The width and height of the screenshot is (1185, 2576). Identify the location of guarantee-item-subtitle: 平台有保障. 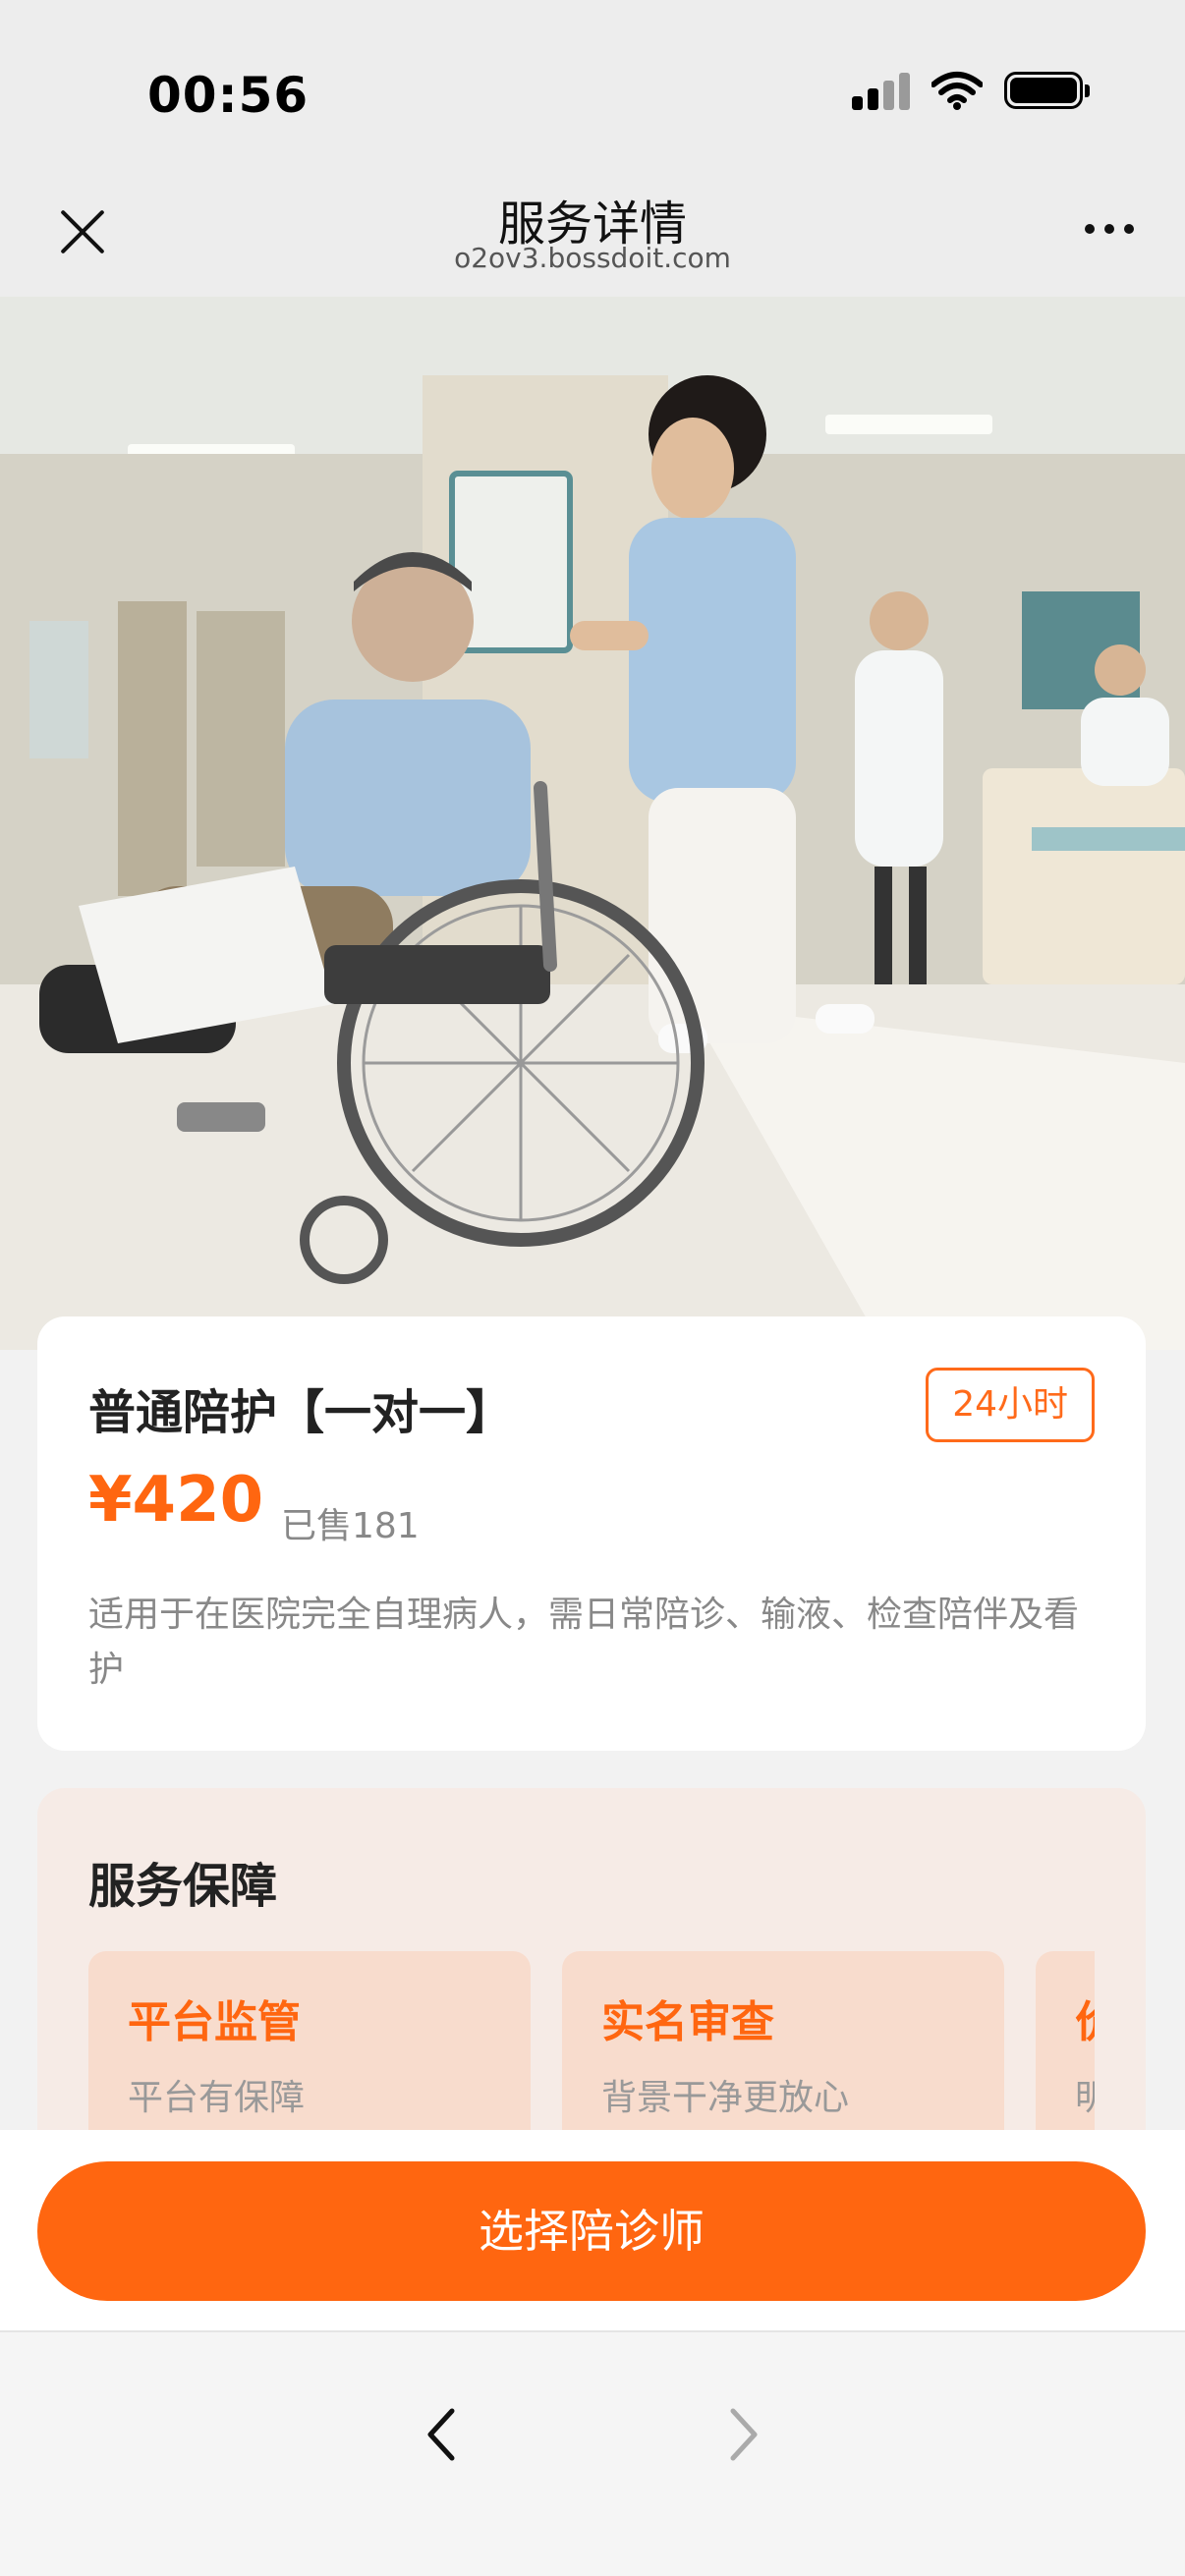
(217, 2098).